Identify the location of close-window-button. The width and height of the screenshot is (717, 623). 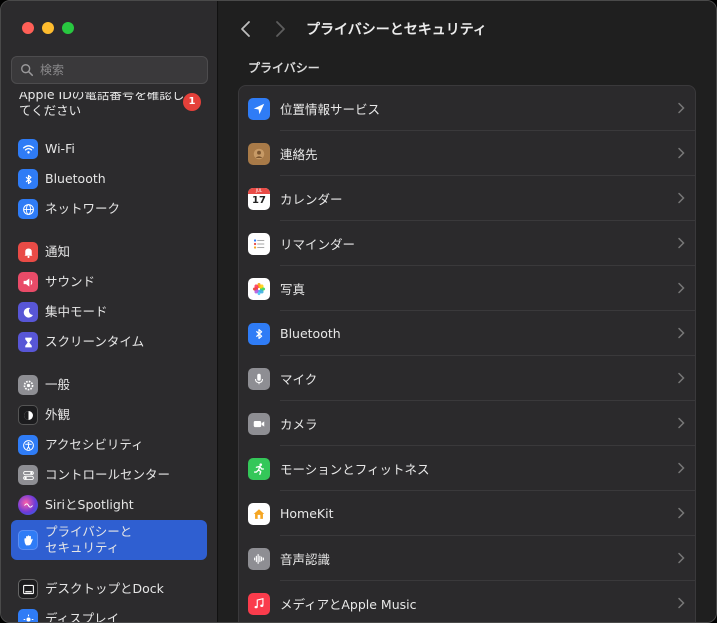
(28, 28).